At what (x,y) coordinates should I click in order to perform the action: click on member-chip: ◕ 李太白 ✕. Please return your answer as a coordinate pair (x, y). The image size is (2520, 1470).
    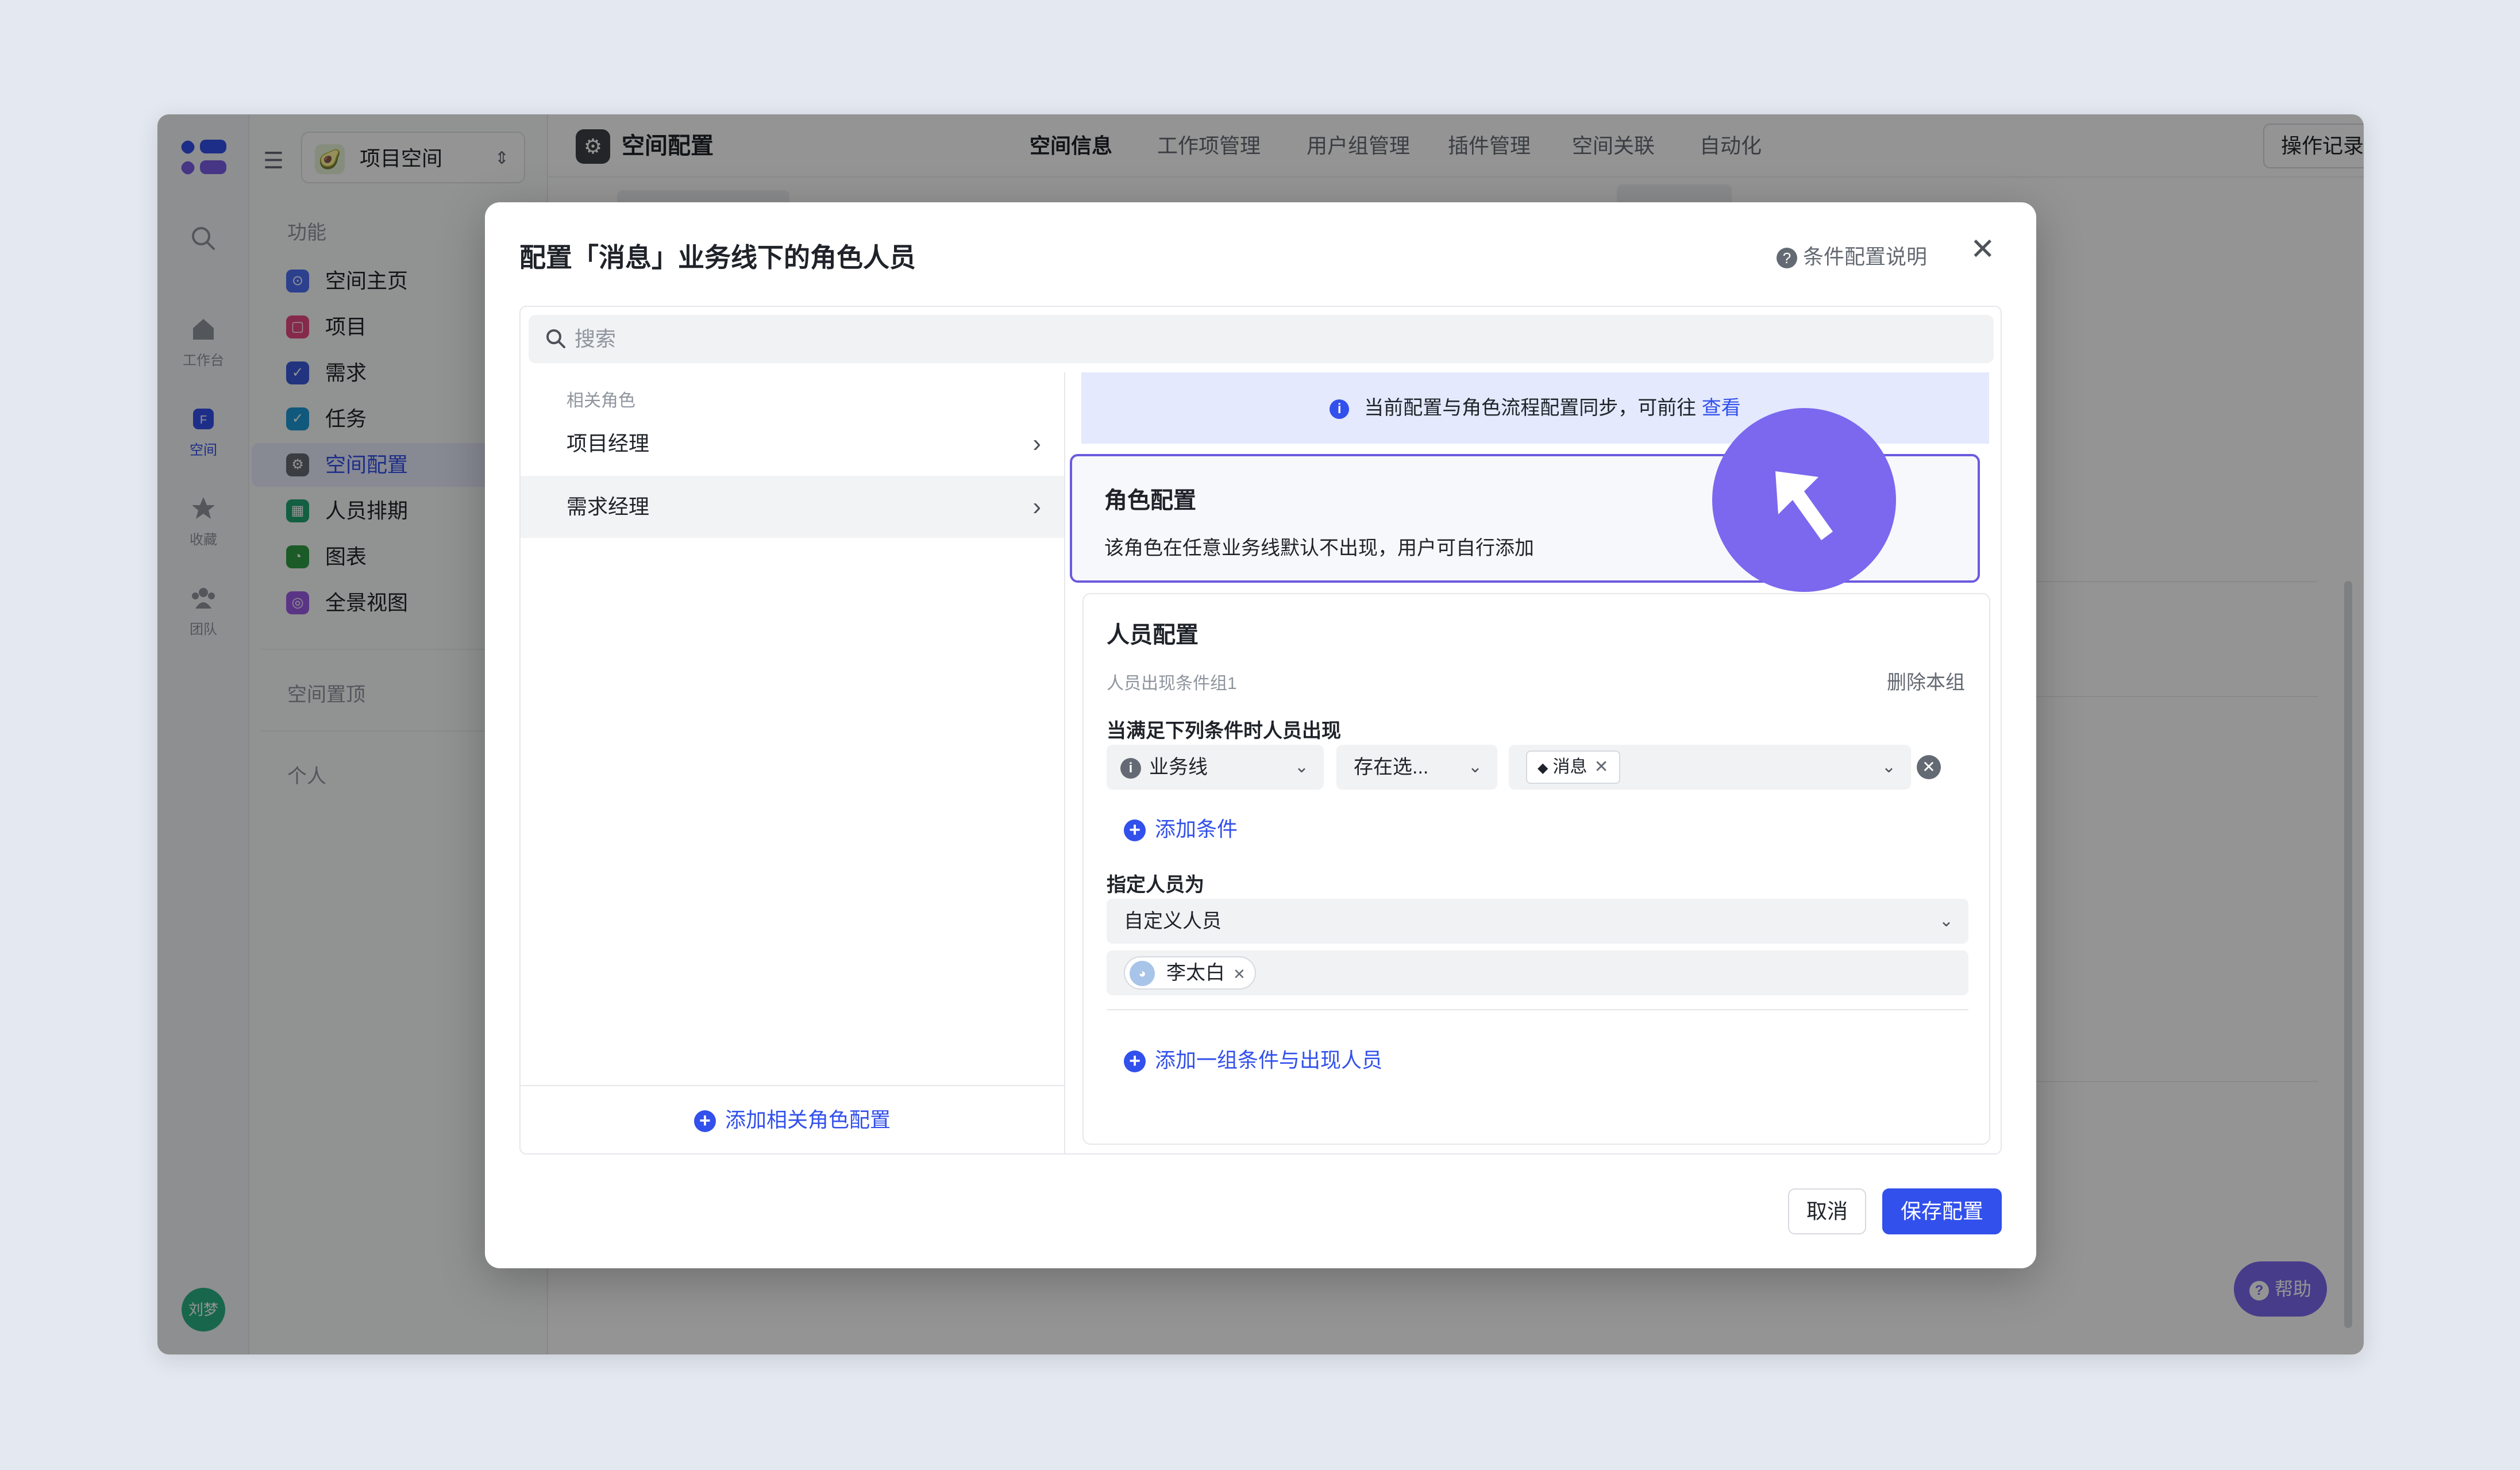
    Looking at the image, I should click on (1190, 973).